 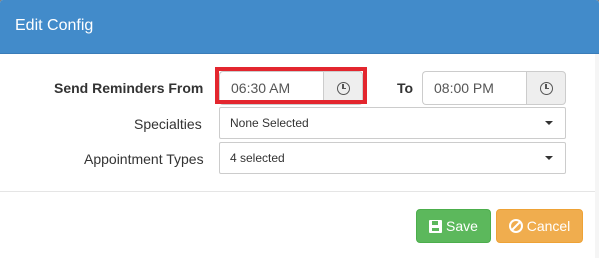 I want to click on save-label: Save, so click(x=462, y=226).